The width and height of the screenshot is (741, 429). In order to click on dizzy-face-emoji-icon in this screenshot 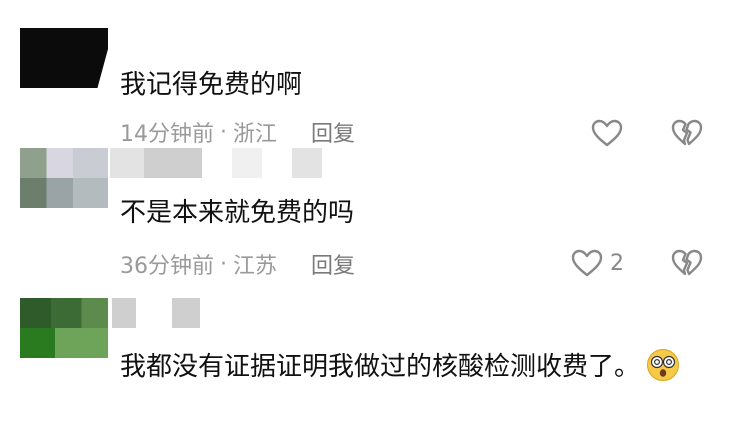, I will do `click(663, 365)`.